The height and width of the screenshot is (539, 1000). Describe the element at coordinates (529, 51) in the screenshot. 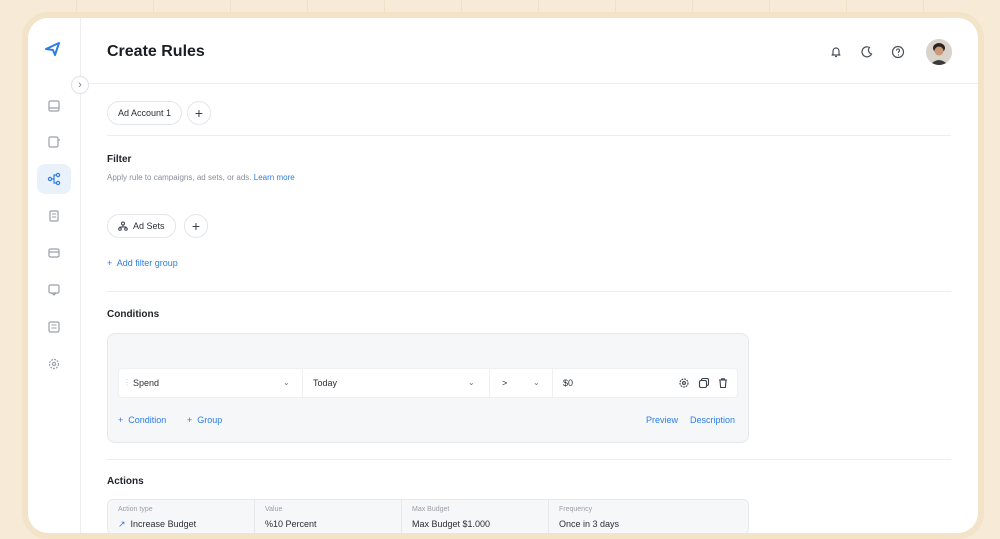

I see `header: Create Rules` at that location.